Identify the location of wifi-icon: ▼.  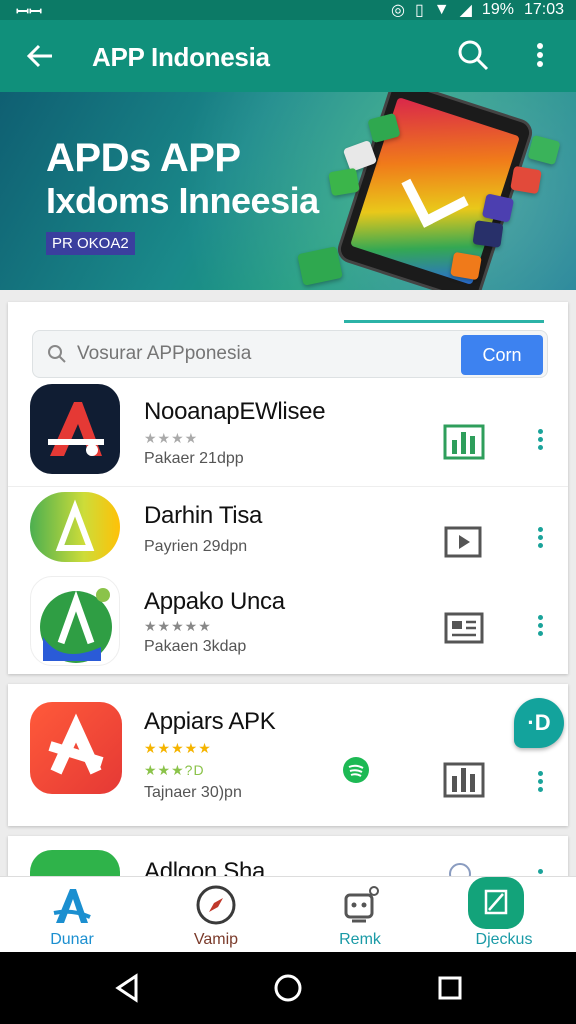
(441, 9).